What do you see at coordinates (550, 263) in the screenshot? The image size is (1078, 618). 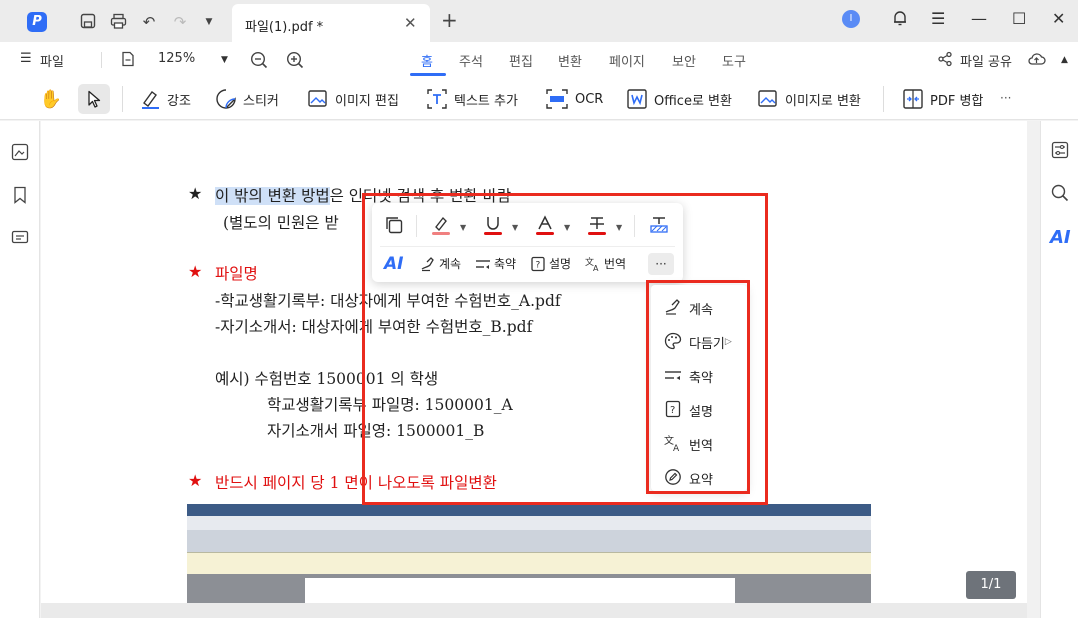 I see `explain-button: ? 설명` at bounding box center [550, 263].